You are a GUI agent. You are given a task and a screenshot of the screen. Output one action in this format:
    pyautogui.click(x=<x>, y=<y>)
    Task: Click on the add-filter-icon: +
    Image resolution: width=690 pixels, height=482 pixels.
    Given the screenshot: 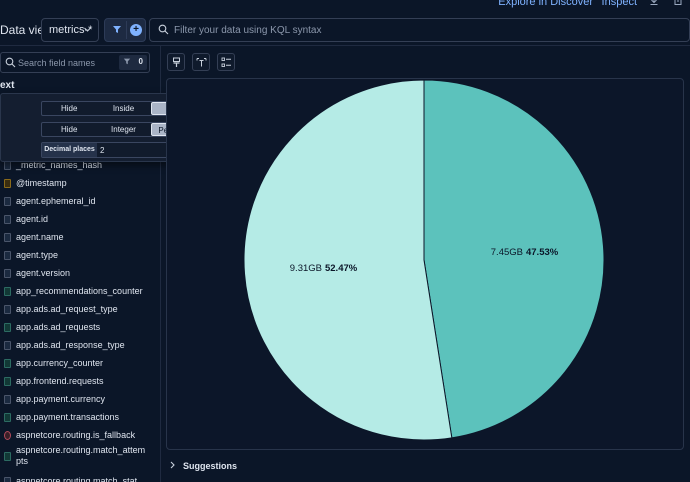 What is the action you would take?
    pyautogui.click(x=136, y=30)
    